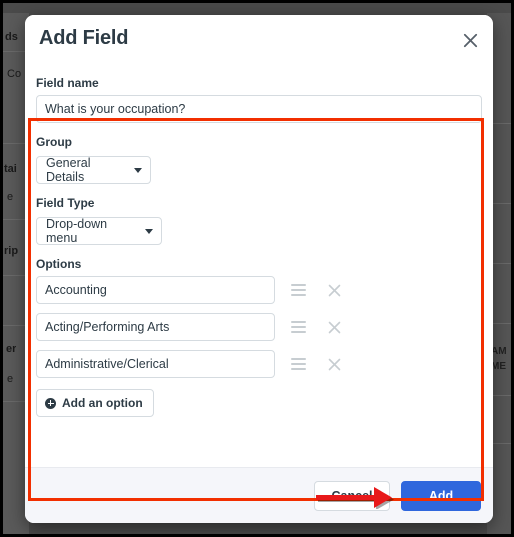 The image size is (514, 537). I want to click on dialog-footer: Cancel Add, so click(259, 495).